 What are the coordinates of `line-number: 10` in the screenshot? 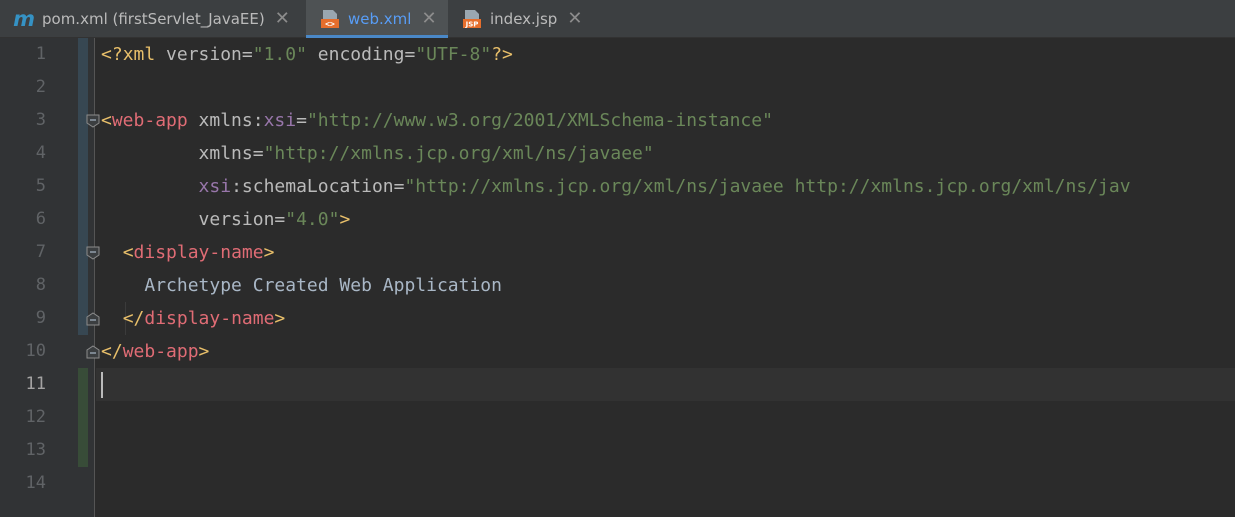 It's located at (35, 351).